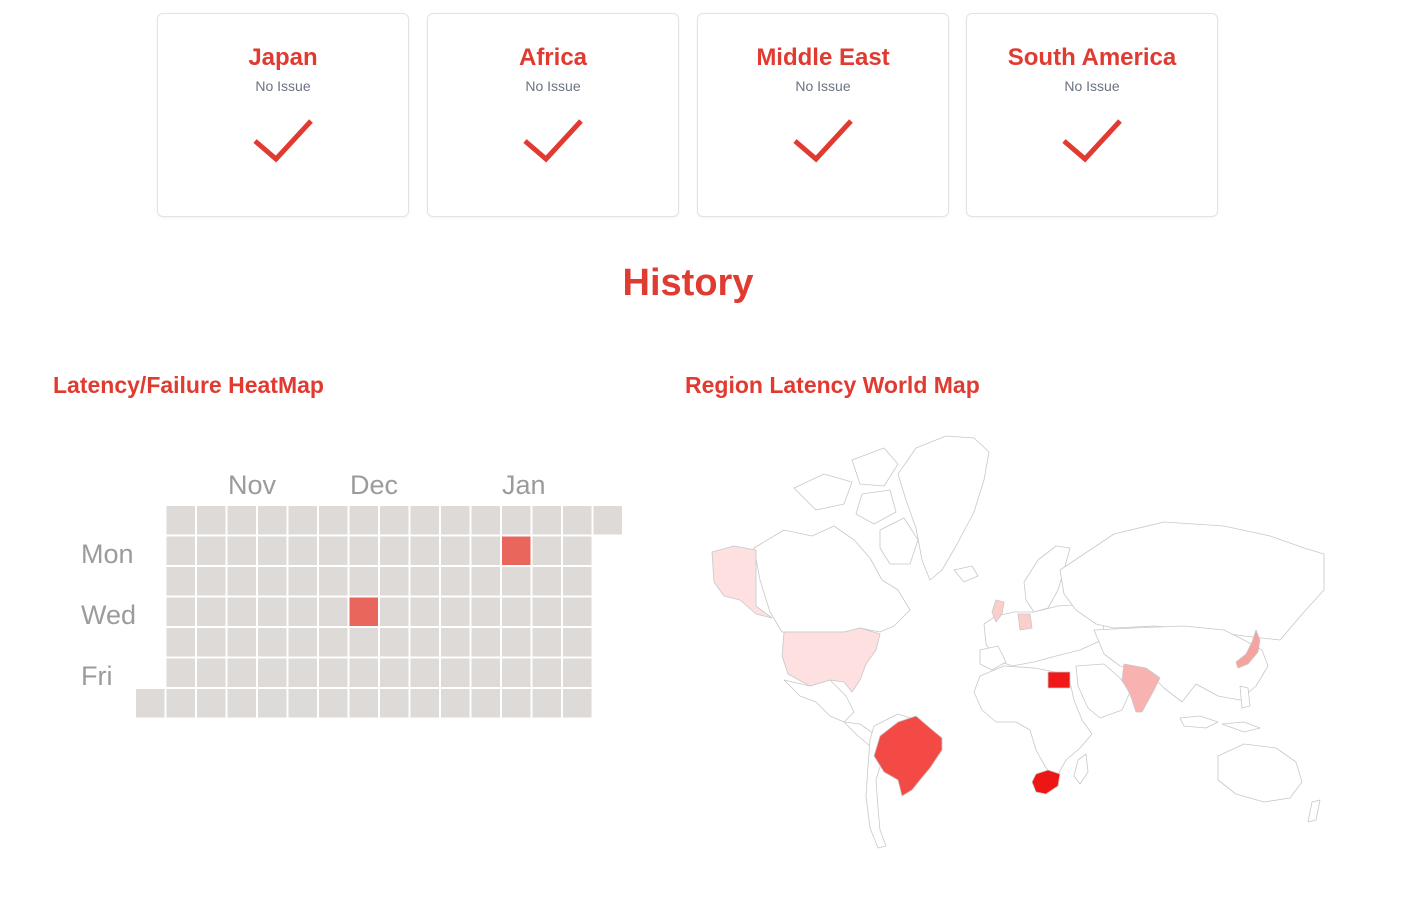 This screenshot has width=1414, height=903. I want to click on africa-region, so click(1033, 722).